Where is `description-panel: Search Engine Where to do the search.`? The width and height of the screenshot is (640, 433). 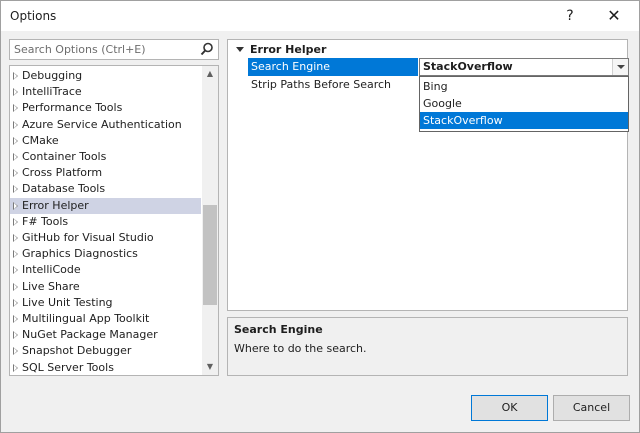
description-panel: Search Engine Where to do the search. is located at coordinates (427, 346).